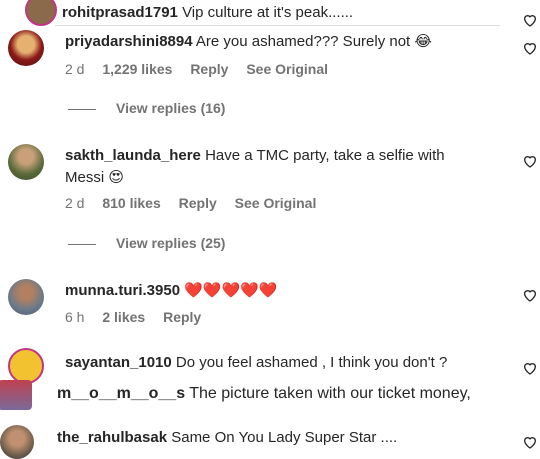 The height and width of the screenshot is (459, 540). I want to click on comment-meta: 2 d 810 likes Reply See Original, so click(197, 203).